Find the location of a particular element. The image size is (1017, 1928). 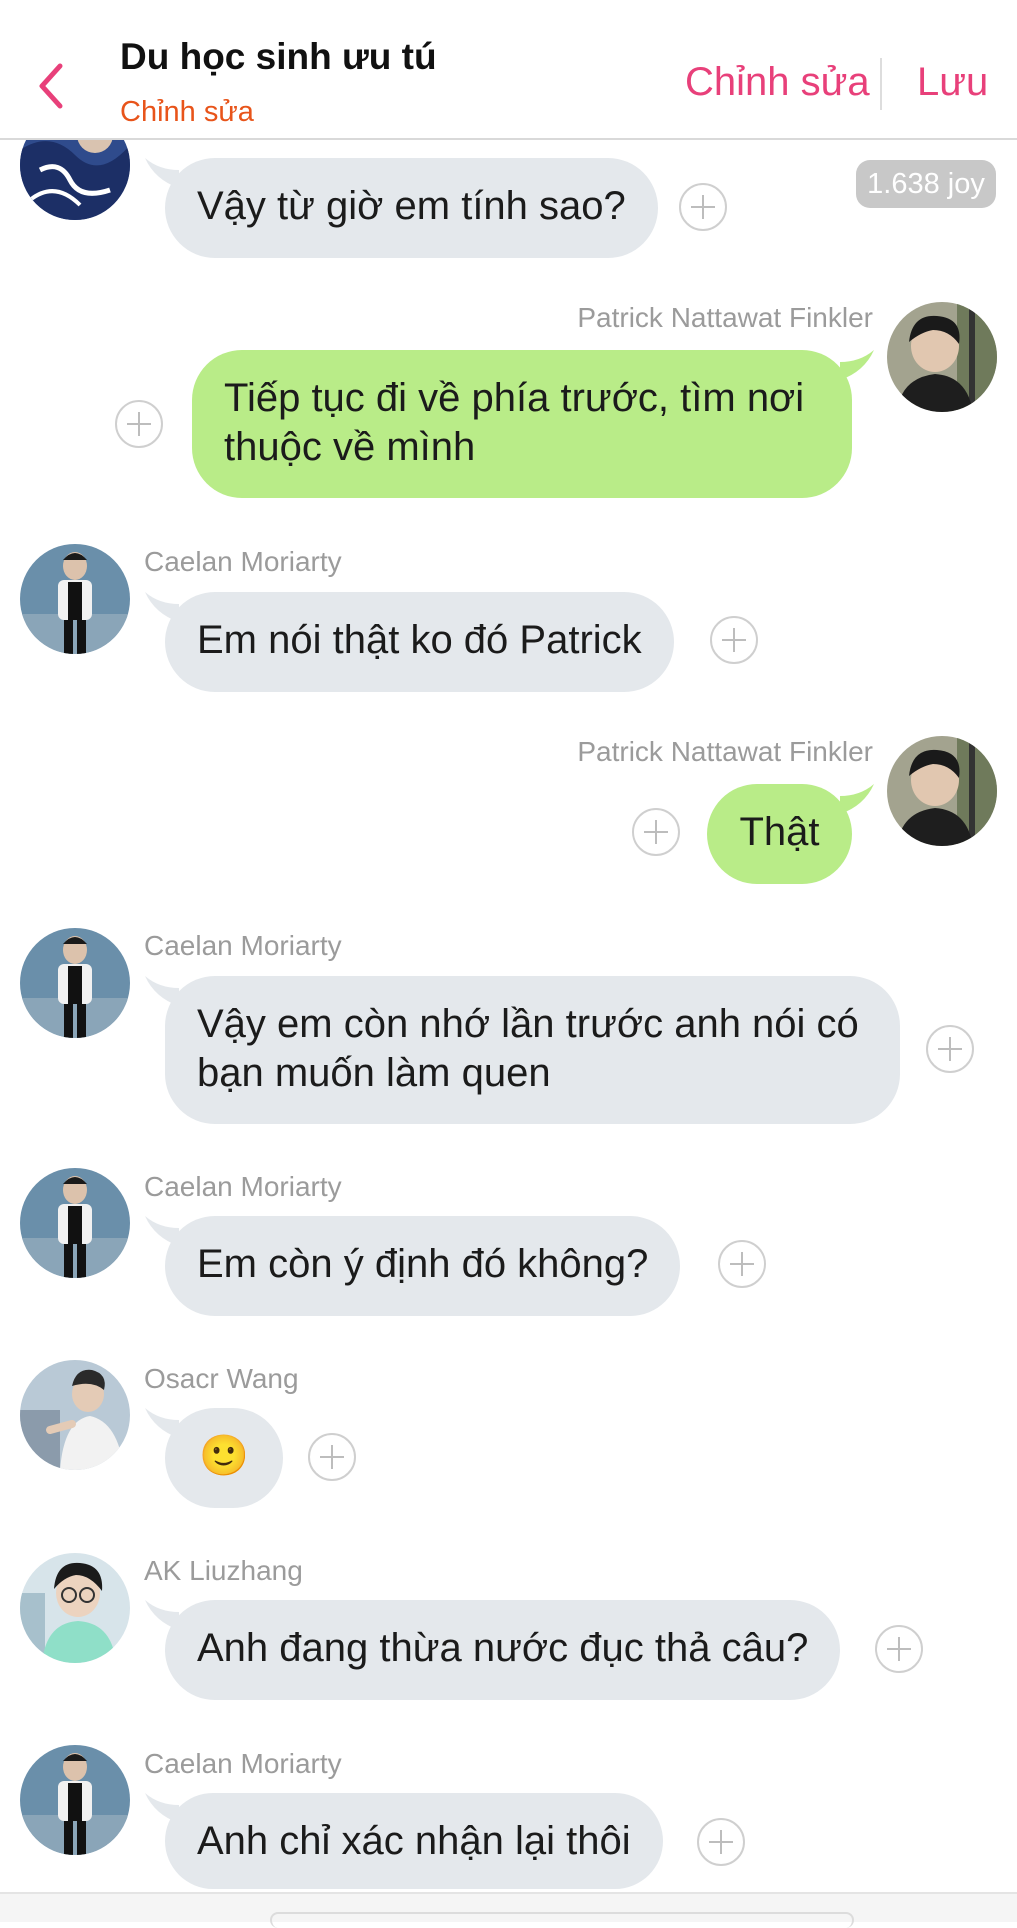

sender-name: Osacr Wang is located at coordinates (221, 1378).